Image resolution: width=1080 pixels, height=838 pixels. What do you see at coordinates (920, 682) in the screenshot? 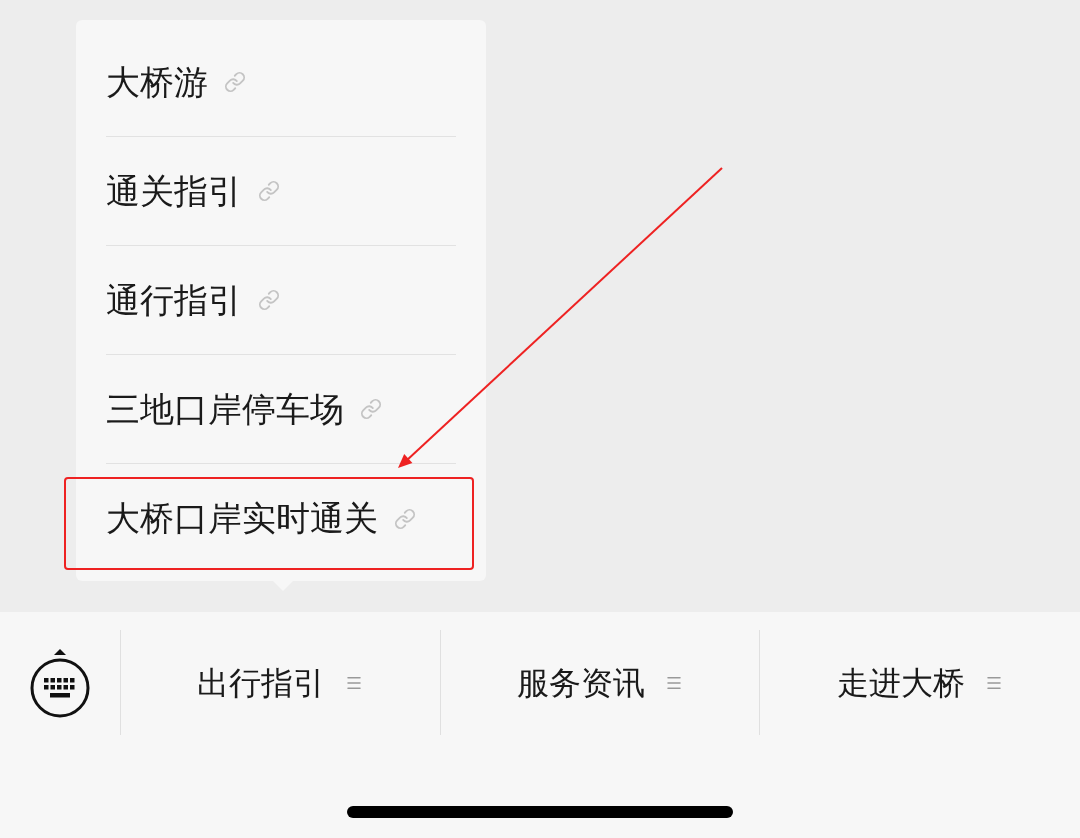
I see `menu-tab: 走进大桥` at bounding box center [920, 682].